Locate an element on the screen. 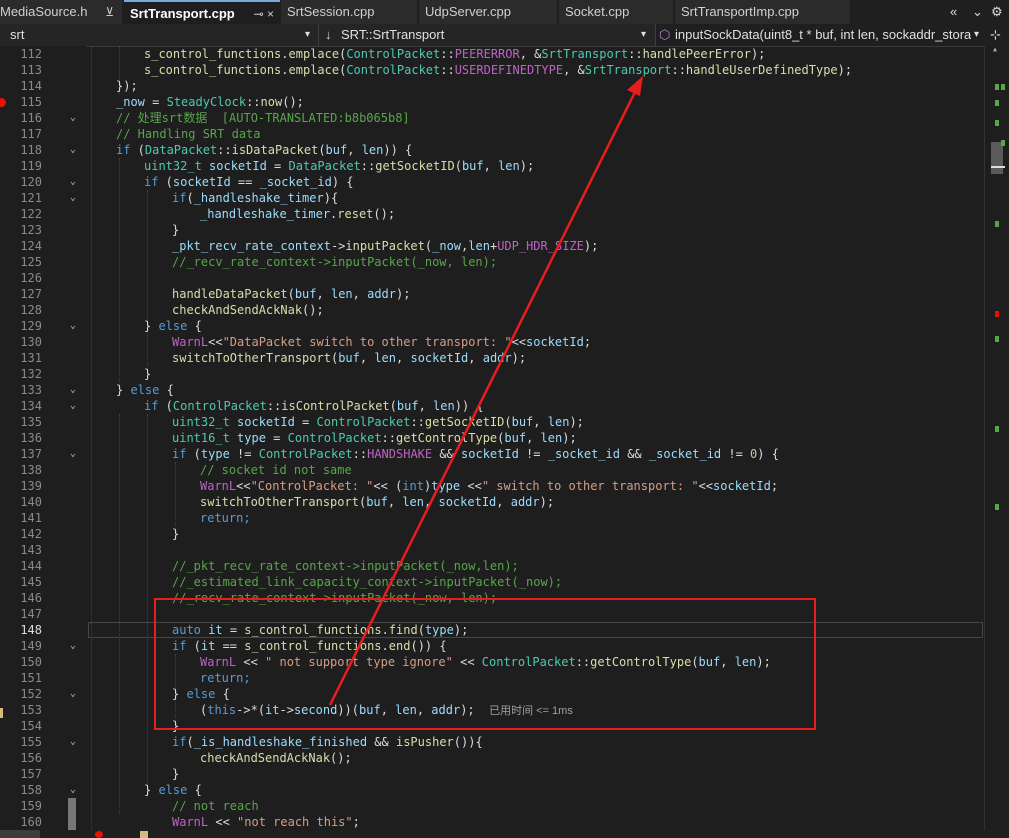  line-number: 113 is located at coordinates (31, 70).